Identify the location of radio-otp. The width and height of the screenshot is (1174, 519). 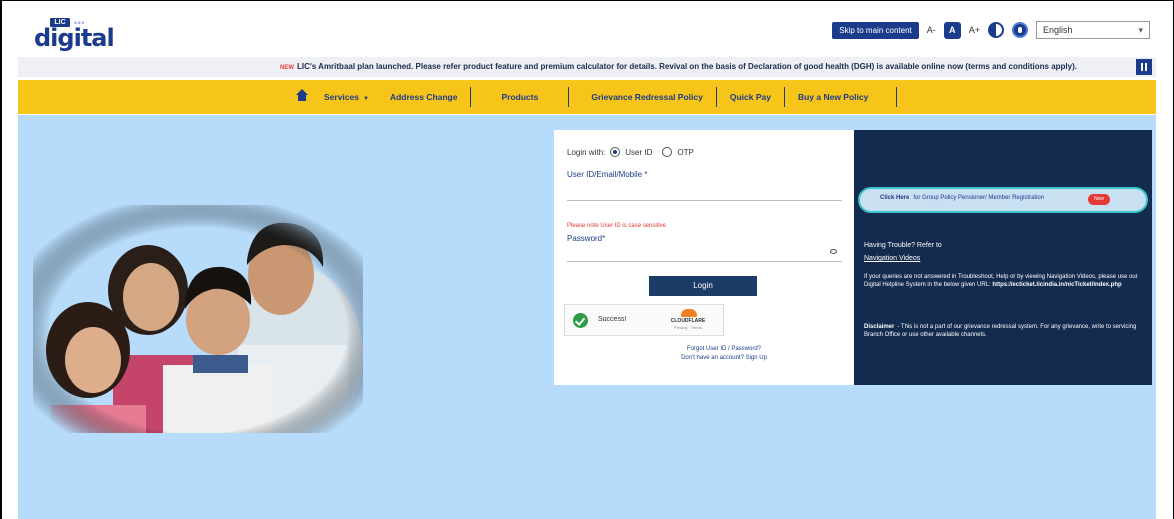
(667, 152).